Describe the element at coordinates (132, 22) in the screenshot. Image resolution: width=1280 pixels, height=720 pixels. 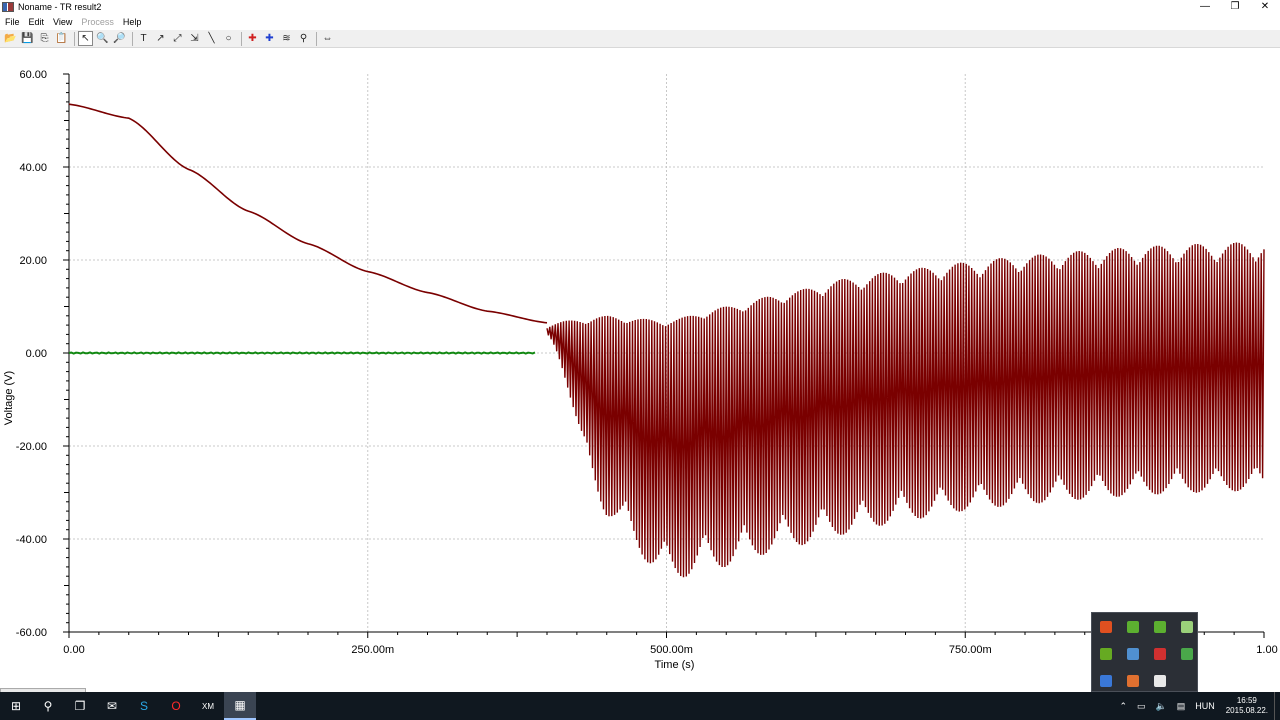
I see `menu-help: Help` at that location.